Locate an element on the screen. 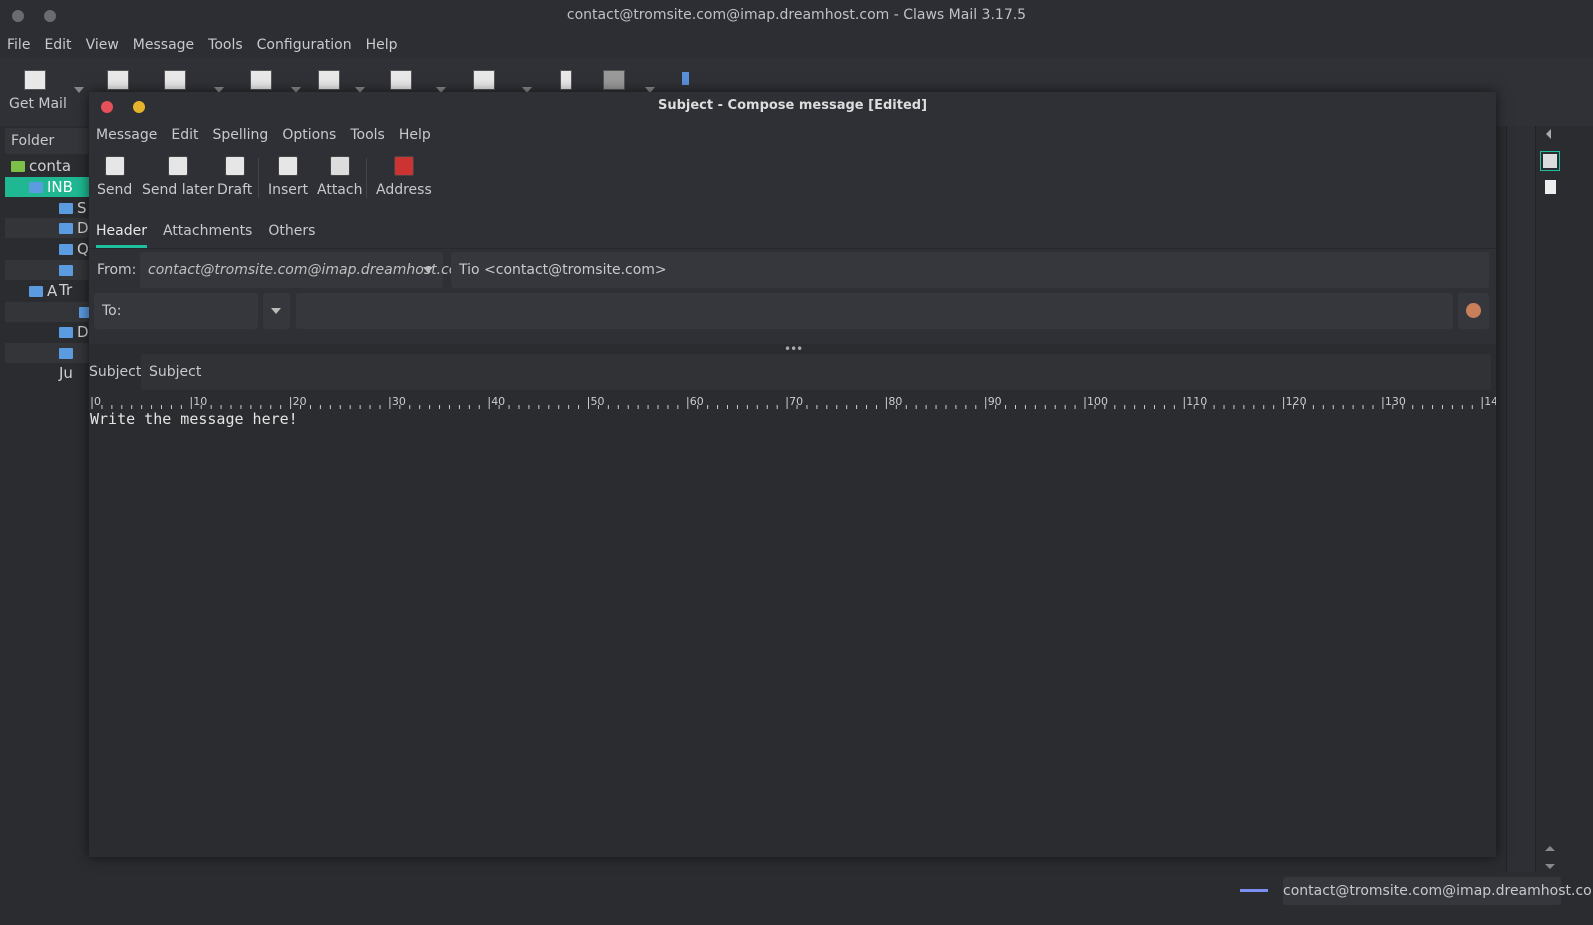 The width and height of the screenshot is (1593, 925). compose-menu-edit: Edit is located at coordinates (184, 135).